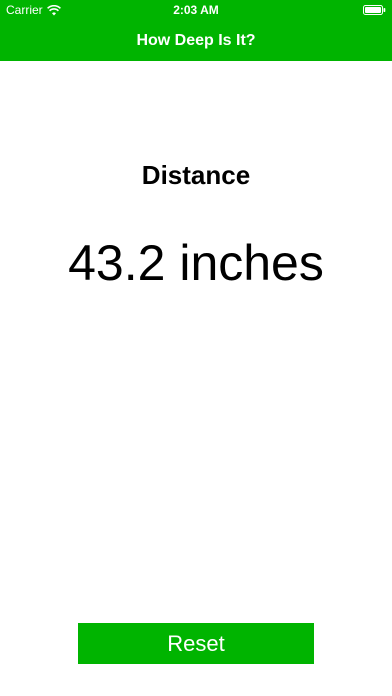 This screenshot has width=392, height=696. I want to click on distance-label: Distance, so click(196, 175).